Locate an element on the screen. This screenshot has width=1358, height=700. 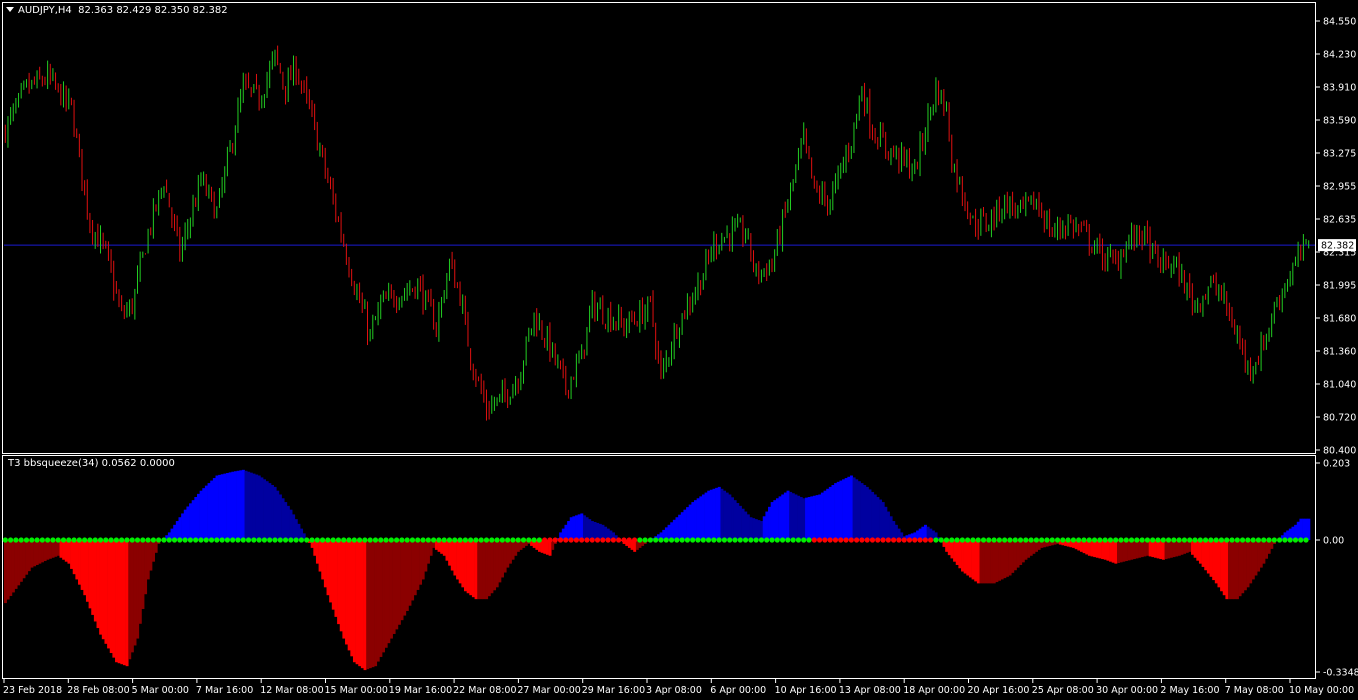
time-tick-label: 10 Apr 16:00 is located at coordinates (806, 690).